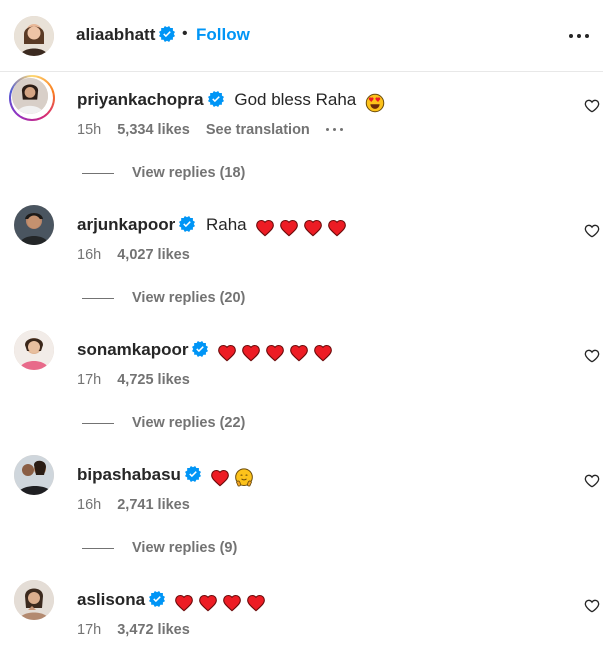 The image size is (603, 667). What do you see at coordinates (132, 349) in the screenshot?
I see `comment-username: sonamkapoor` at bounding box center [132, 349].